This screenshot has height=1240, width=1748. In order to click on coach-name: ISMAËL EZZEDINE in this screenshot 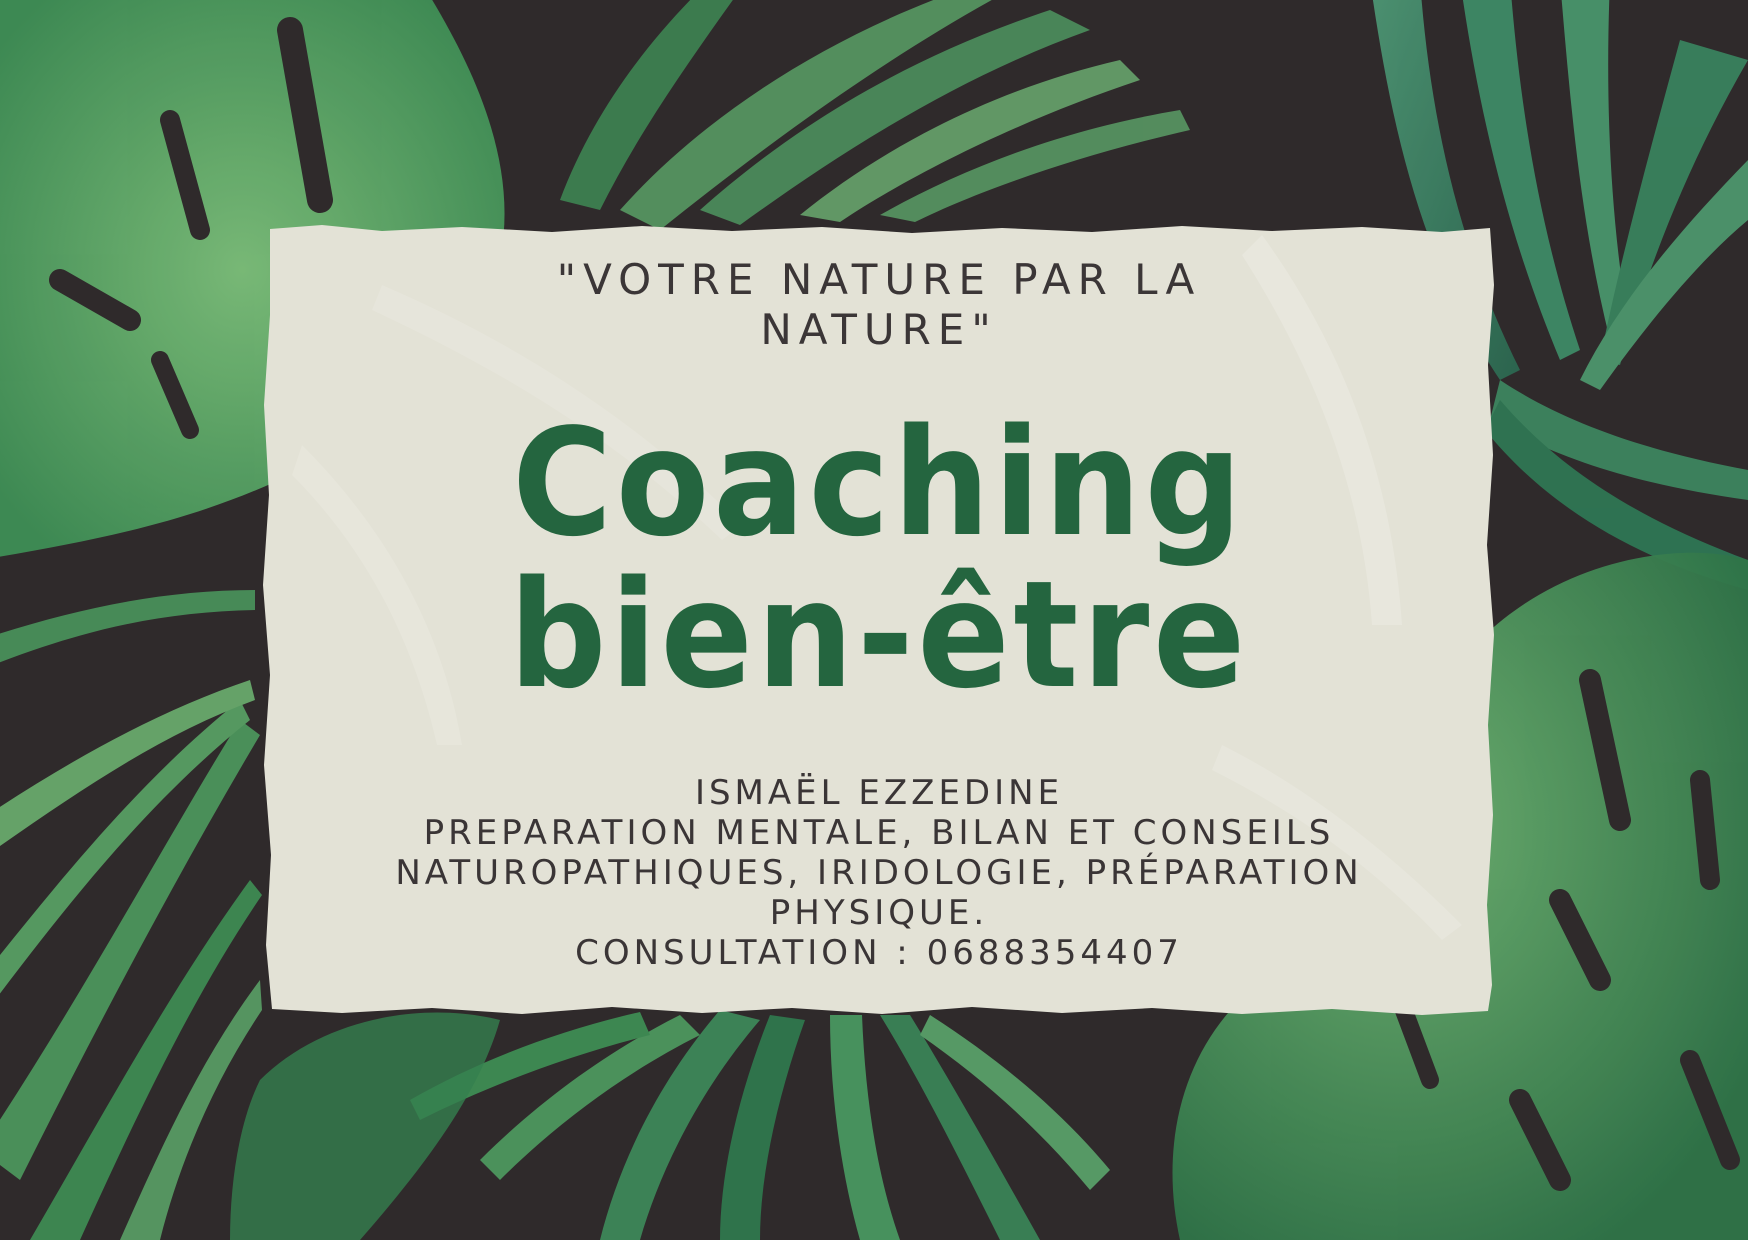, I will do `click(879, 793)`.